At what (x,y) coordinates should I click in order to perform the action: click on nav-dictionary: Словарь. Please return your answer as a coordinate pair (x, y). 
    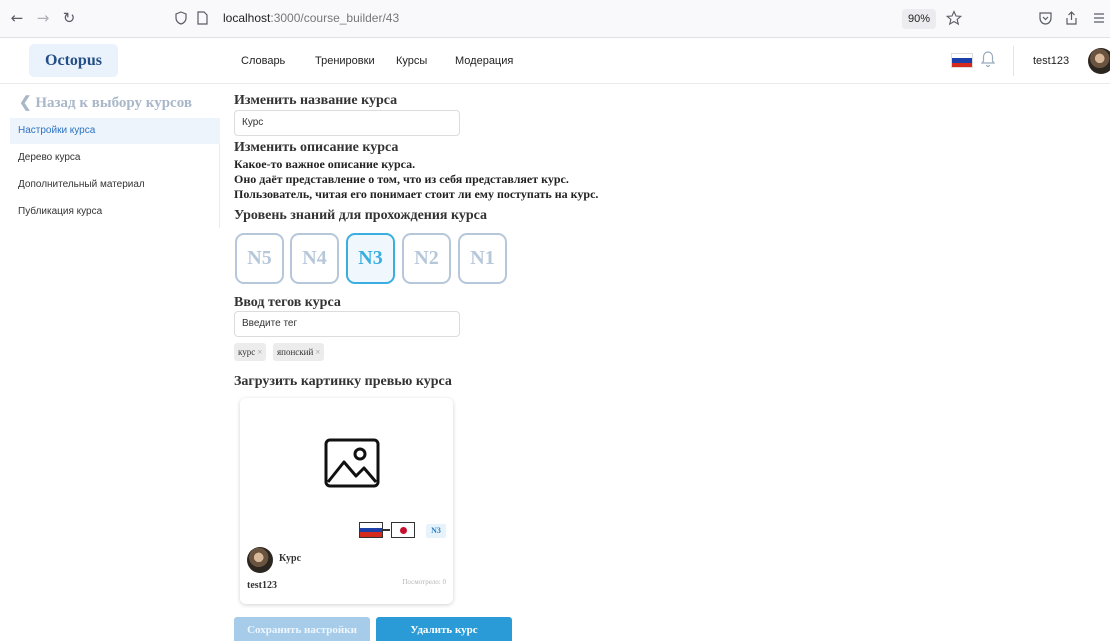
    Looking at the image, I should click on (263, 61).